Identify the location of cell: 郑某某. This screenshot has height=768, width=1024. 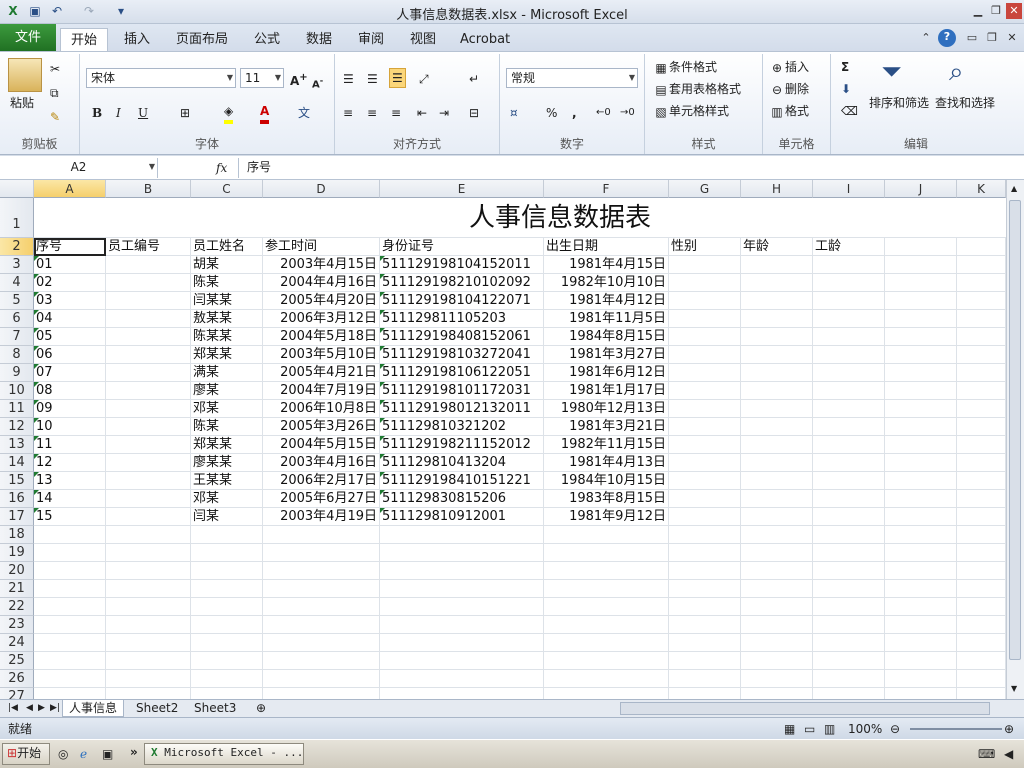
(227, 445).